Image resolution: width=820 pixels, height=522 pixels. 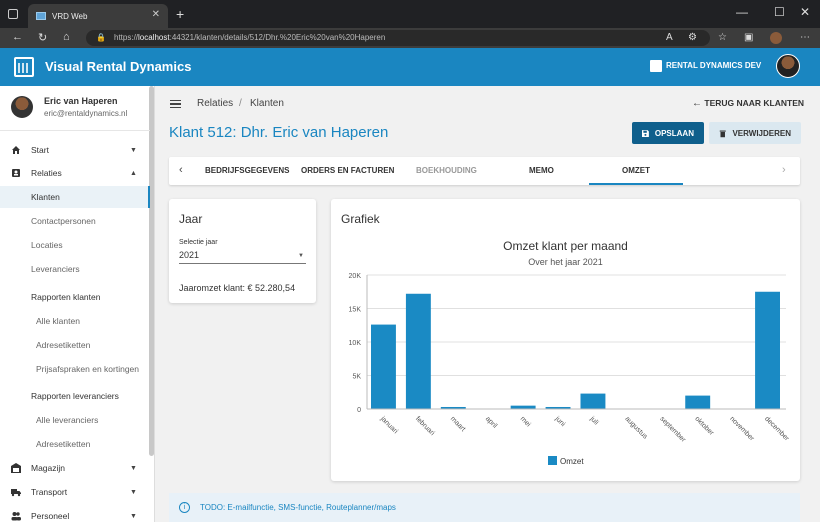 What do you see at coordinates (63, 345) in the screenshot?
I see `sidebar-item-label: Adresetiketten` at bounding box center [63, 345].